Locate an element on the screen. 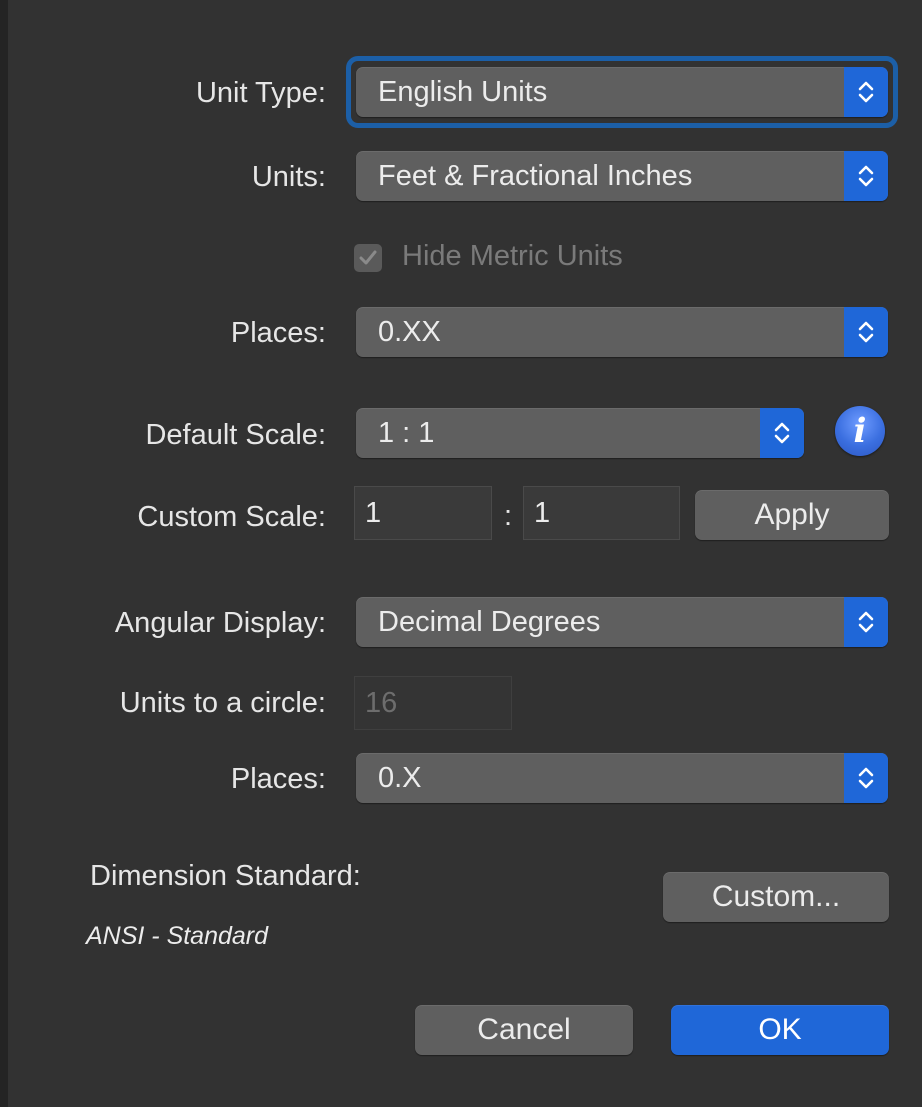  angular-display-popup: Decimal Degrees is located at coordinates (622, 622).